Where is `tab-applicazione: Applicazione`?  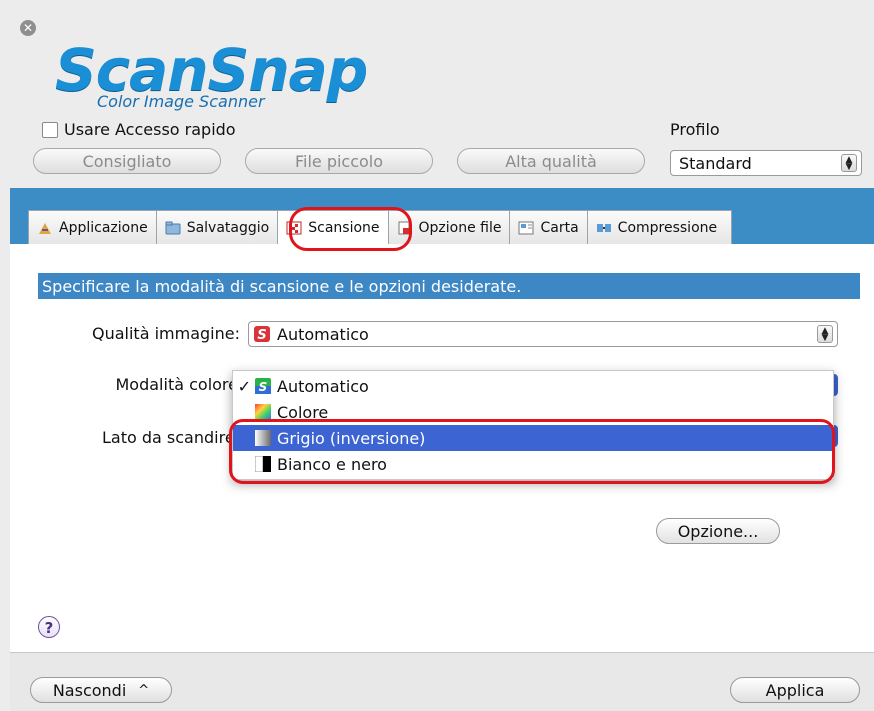 tab-applicazione: Applicazione is located at coordinates (92, 227).